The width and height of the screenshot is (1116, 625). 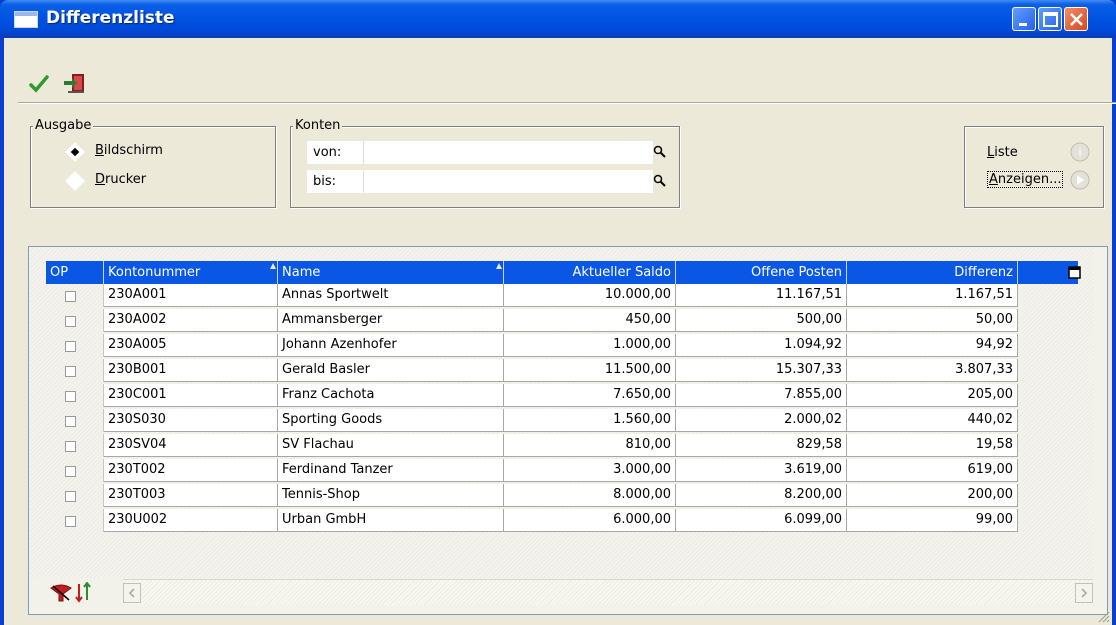 What do you see at coordinates (932, 320) in the screenshot?
I see `differenz-cell: 50,00` at bounding box center [932, 320].